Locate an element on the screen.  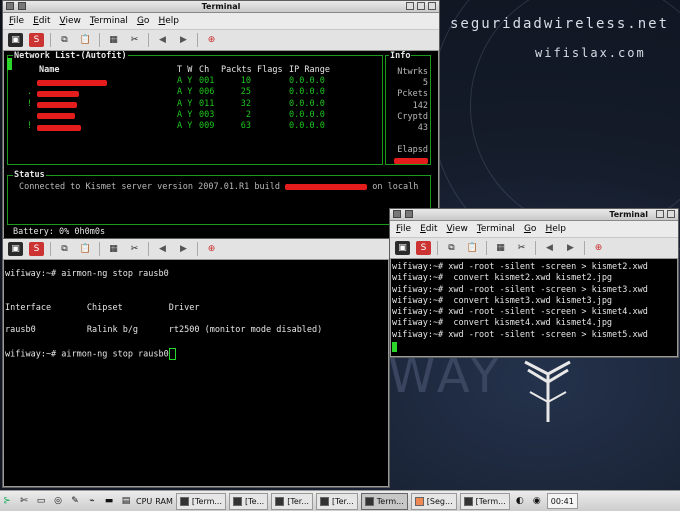
network-icon: ⌁ is located at coordinates (92, 501).